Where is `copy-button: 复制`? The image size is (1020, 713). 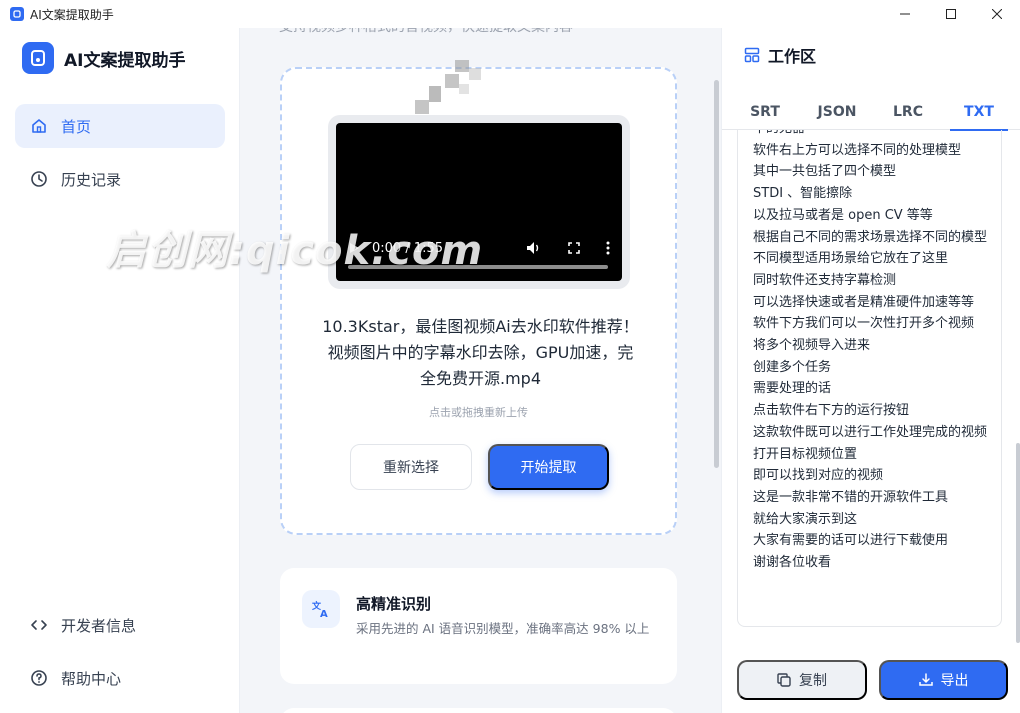
copy-button: 复制 is located at coordinates (802, 680).